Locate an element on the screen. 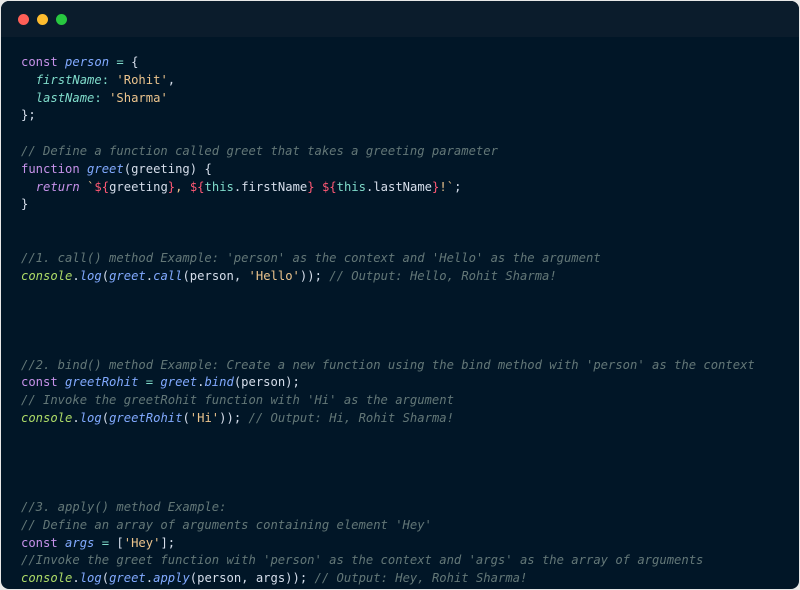 This screenshot has width=800, height=590. code-token: ]; is located at coordinates (168, 542).